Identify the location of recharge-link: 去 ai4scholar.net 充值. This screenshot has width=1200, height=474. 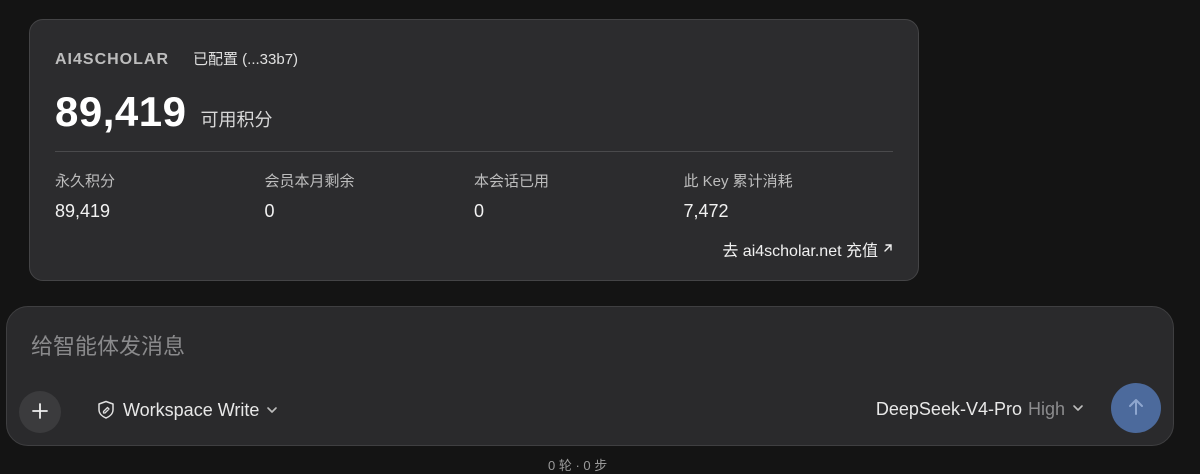
(808, 249).